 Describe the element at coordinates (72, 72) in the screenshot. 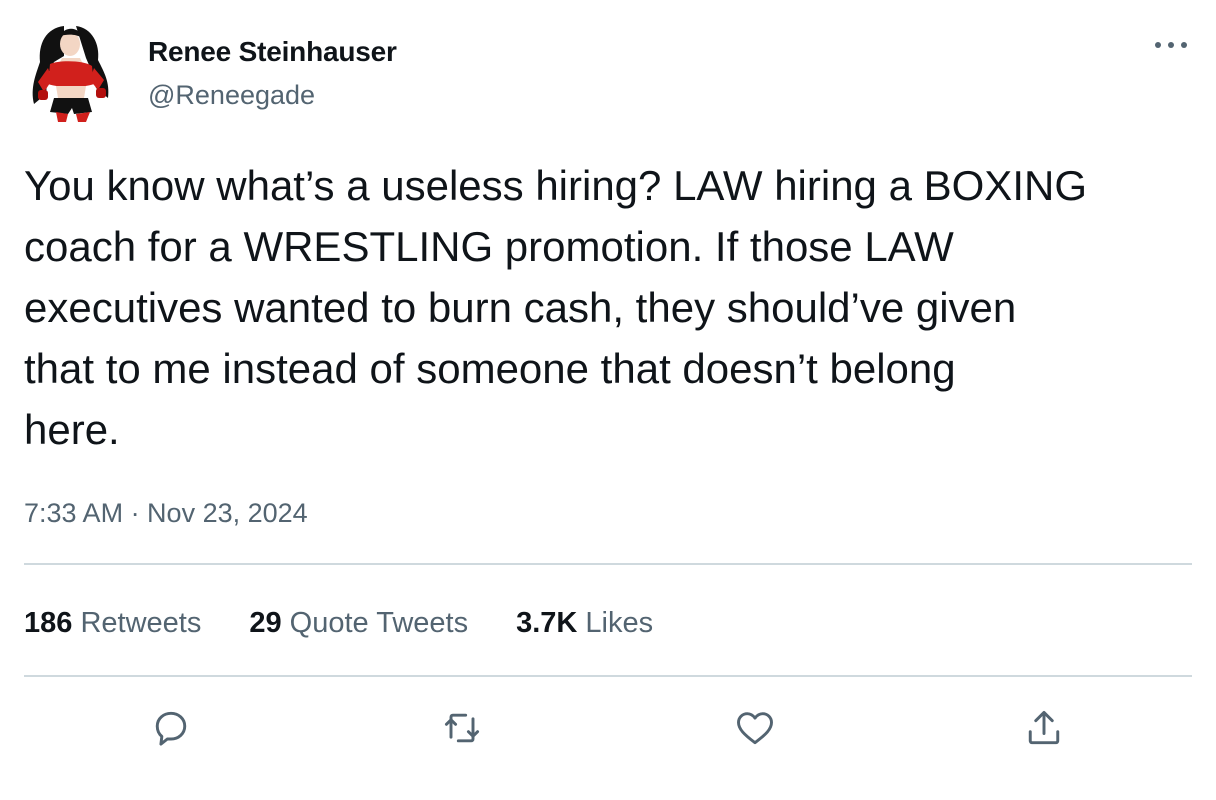

I see `avatar` at that location.